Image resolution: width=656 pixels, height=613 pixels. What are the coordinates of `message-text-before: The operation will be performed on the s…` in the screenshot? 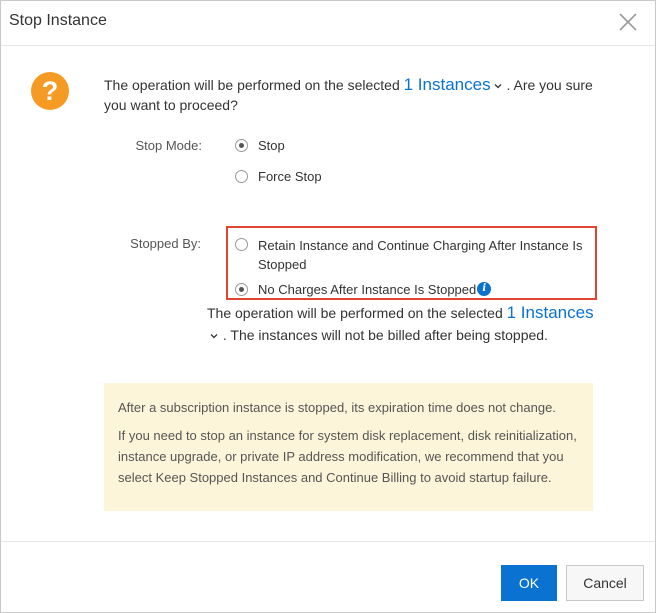 It's located at (254, 85).